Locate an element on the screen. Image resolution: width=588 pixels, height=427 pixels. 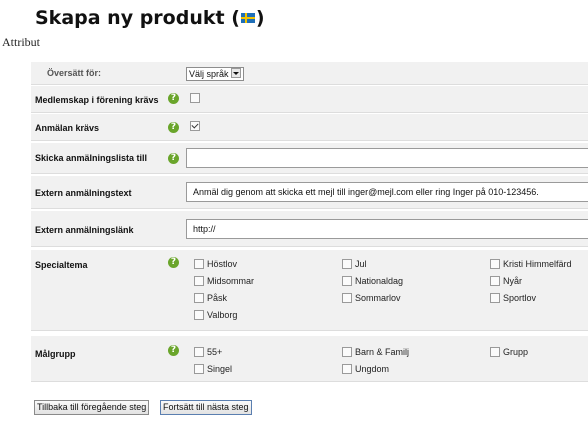
next-button: Fortsätt till nästa steg is located at coordinates (206, 407).